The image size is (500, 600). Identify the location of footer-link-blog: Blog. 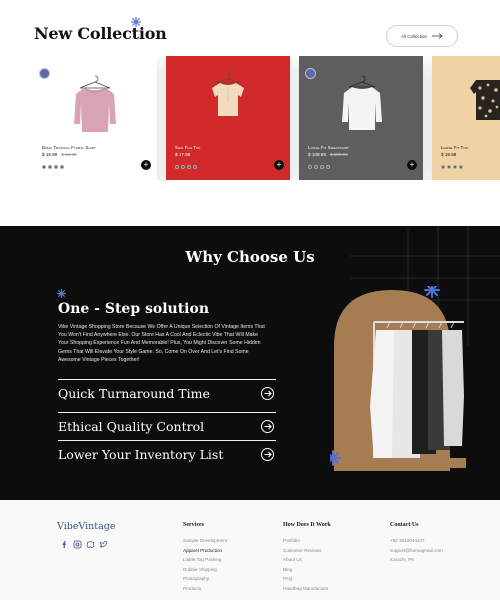
(307, 570).